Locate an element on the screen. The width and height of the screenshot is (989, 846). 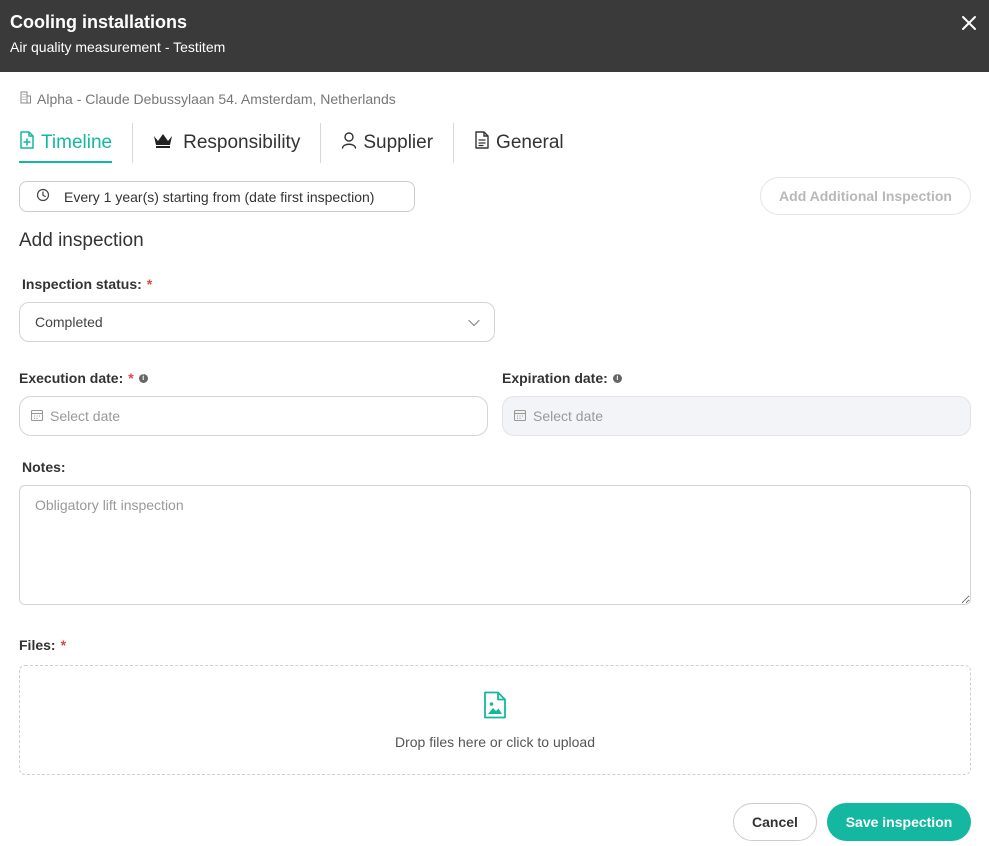
crown-icon is located at coordinates (163, 143).